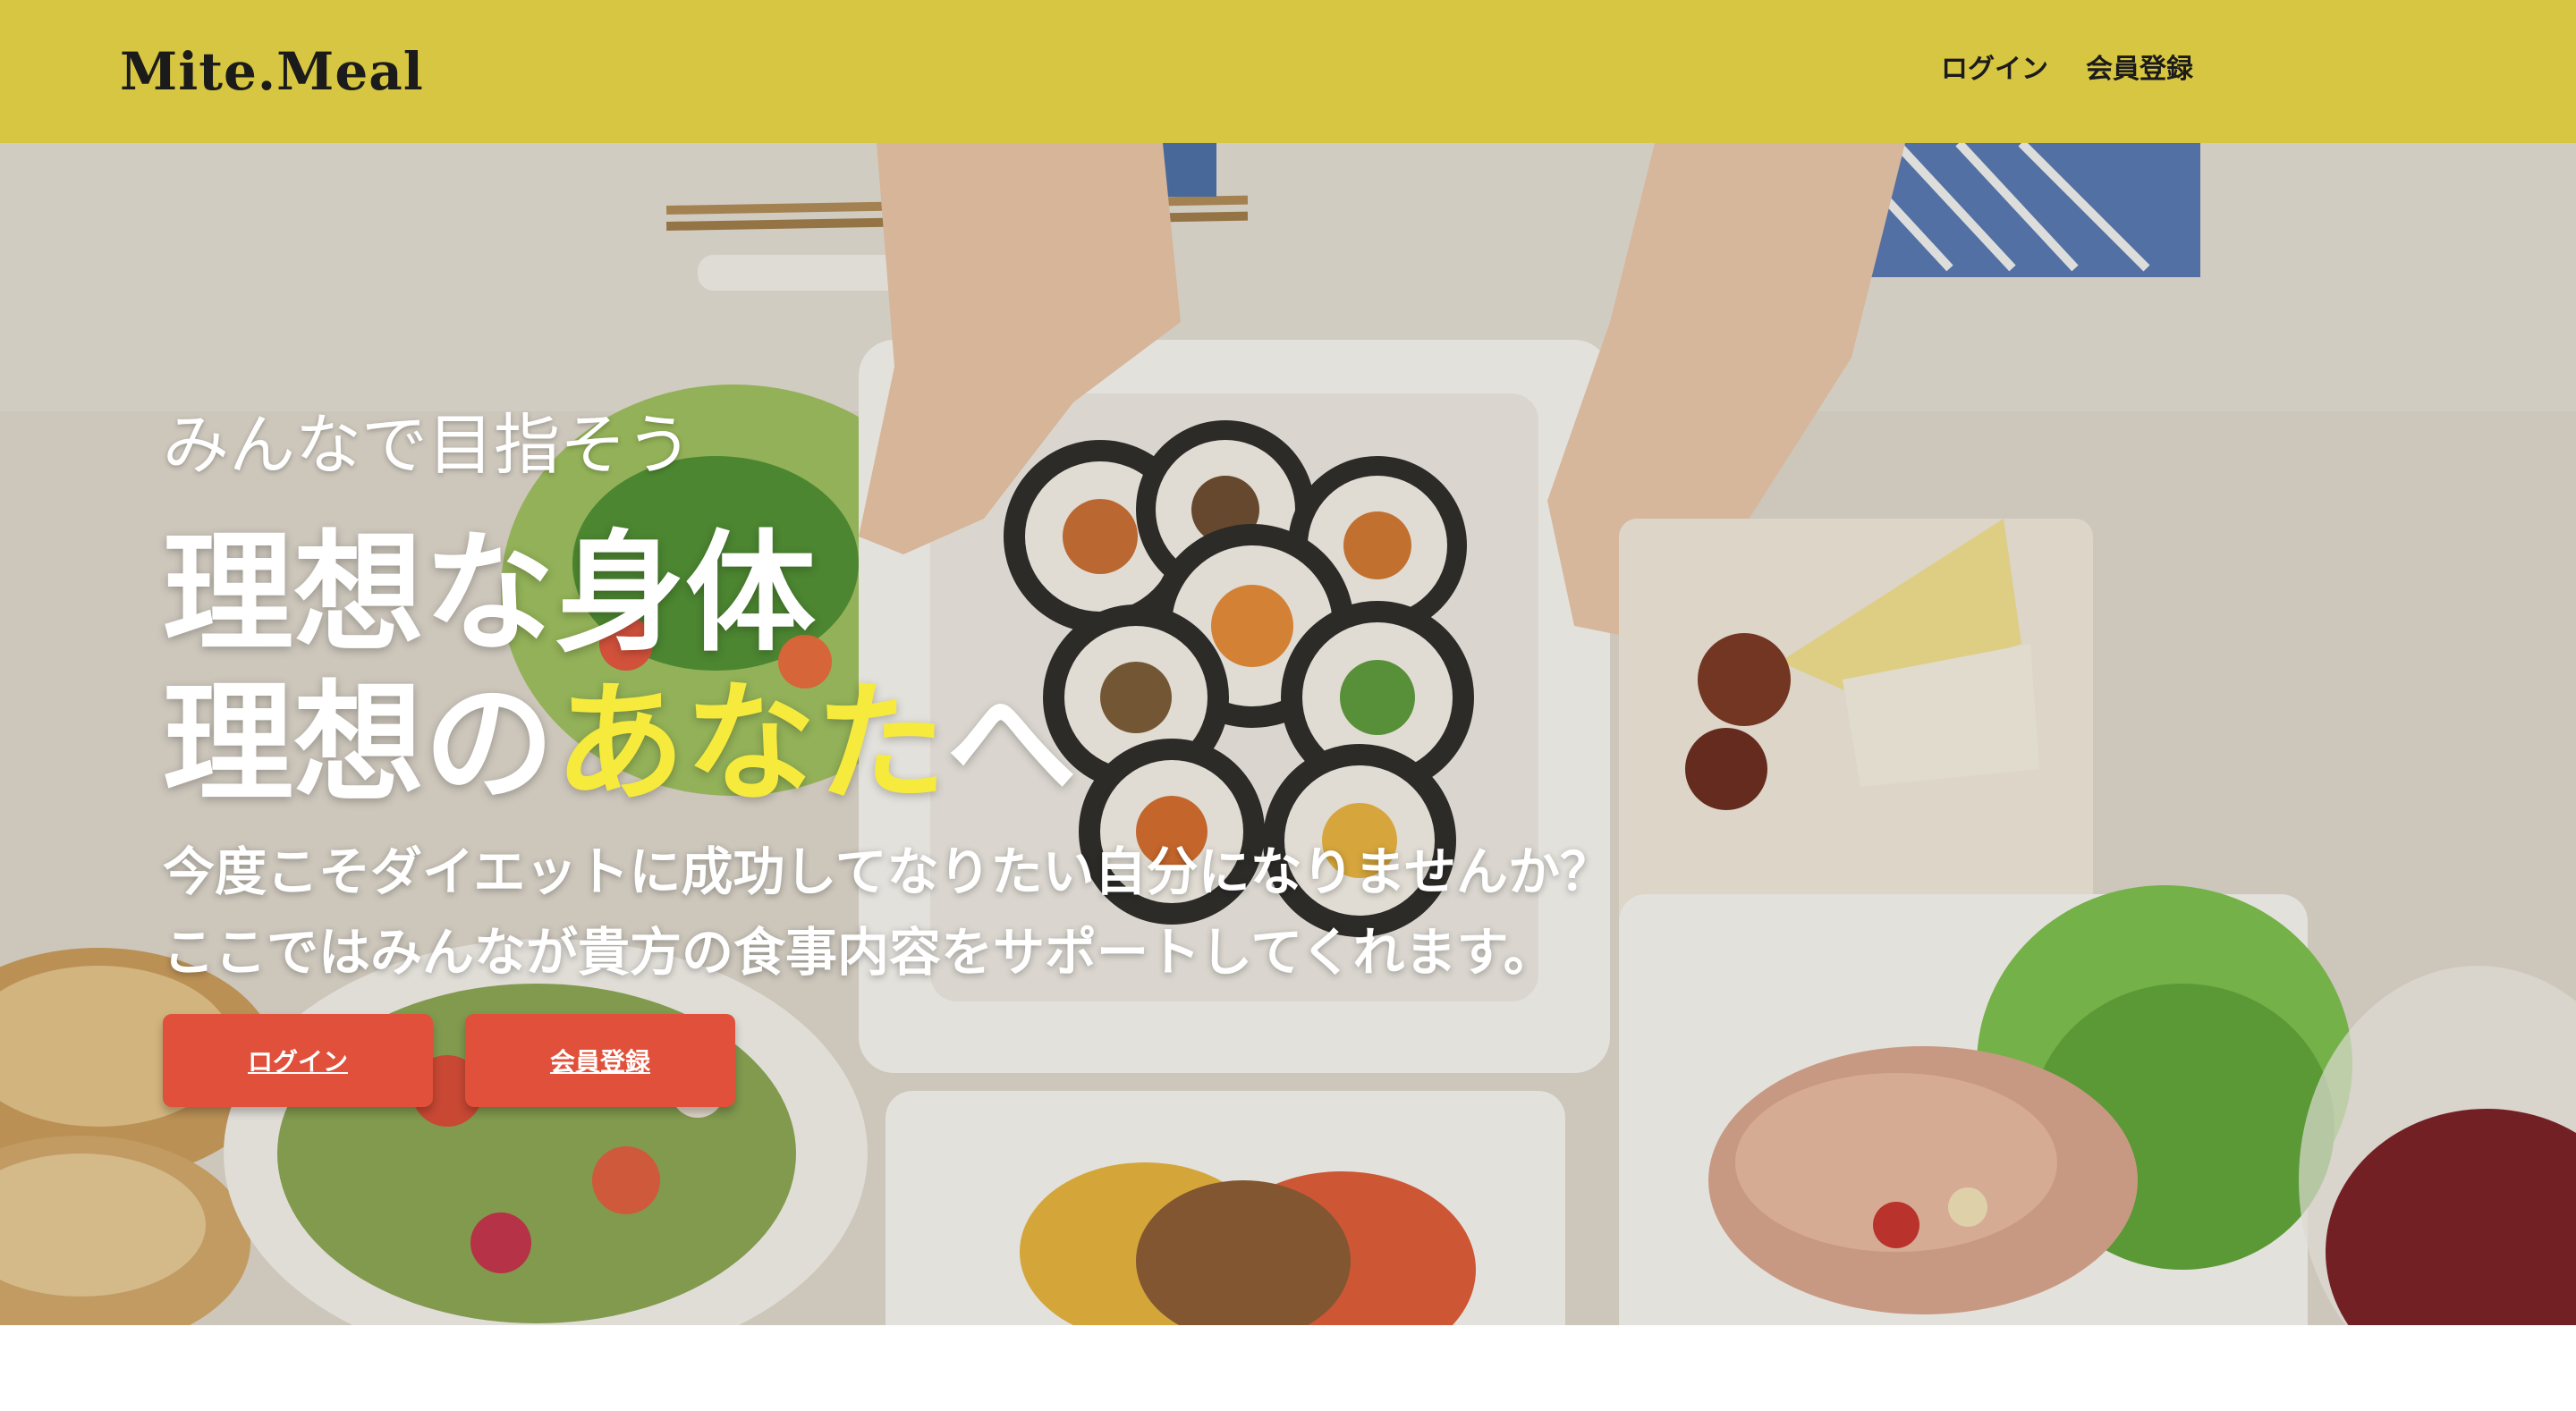  What do you see at coordinates (489, 594) in the screenshot?
I see `headline-line1: 理想な身体` at bounding box center [489, 594].